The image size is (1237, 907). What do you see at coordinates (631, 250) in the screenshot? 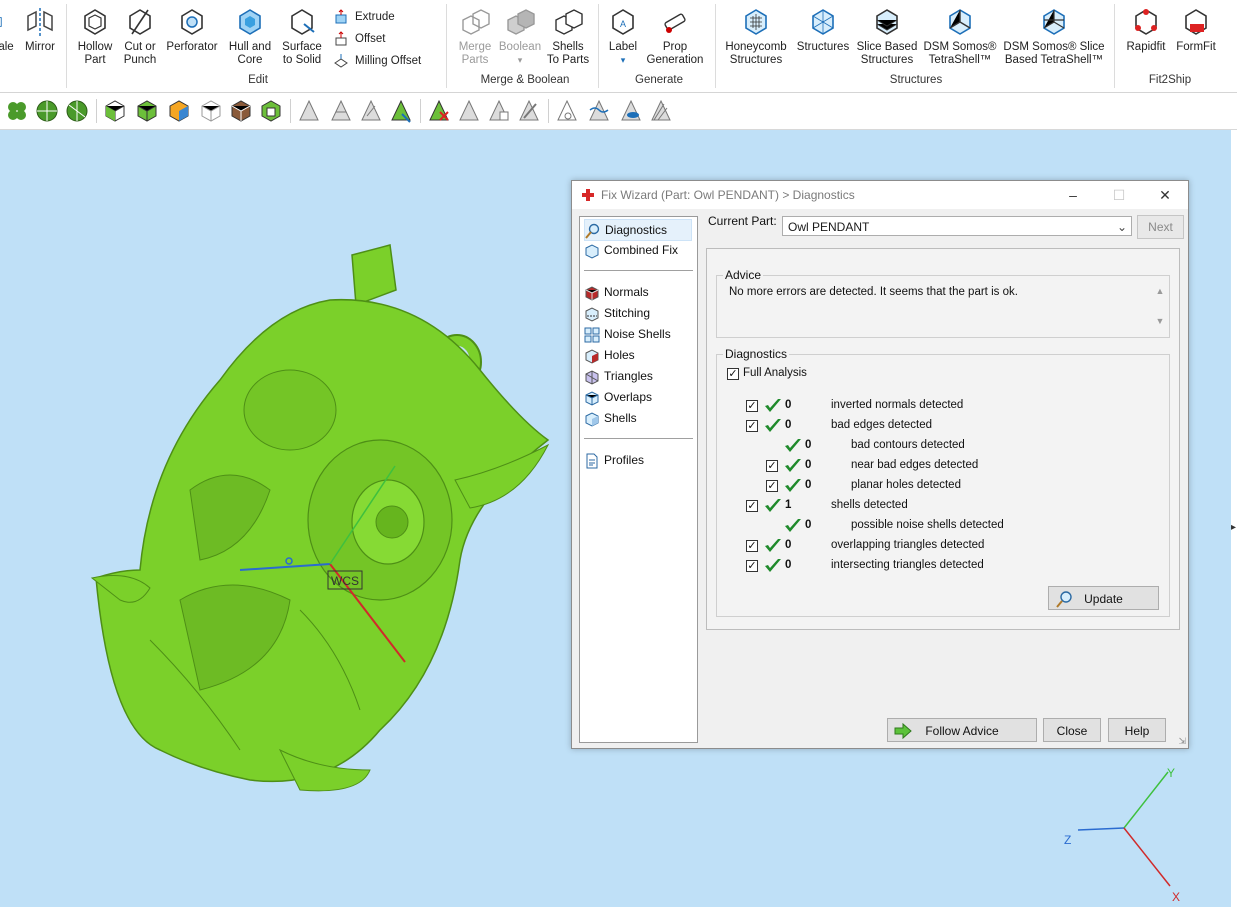
I see `nav-item-combined-fix: Combined Fix` at bounding box center [631, 250].